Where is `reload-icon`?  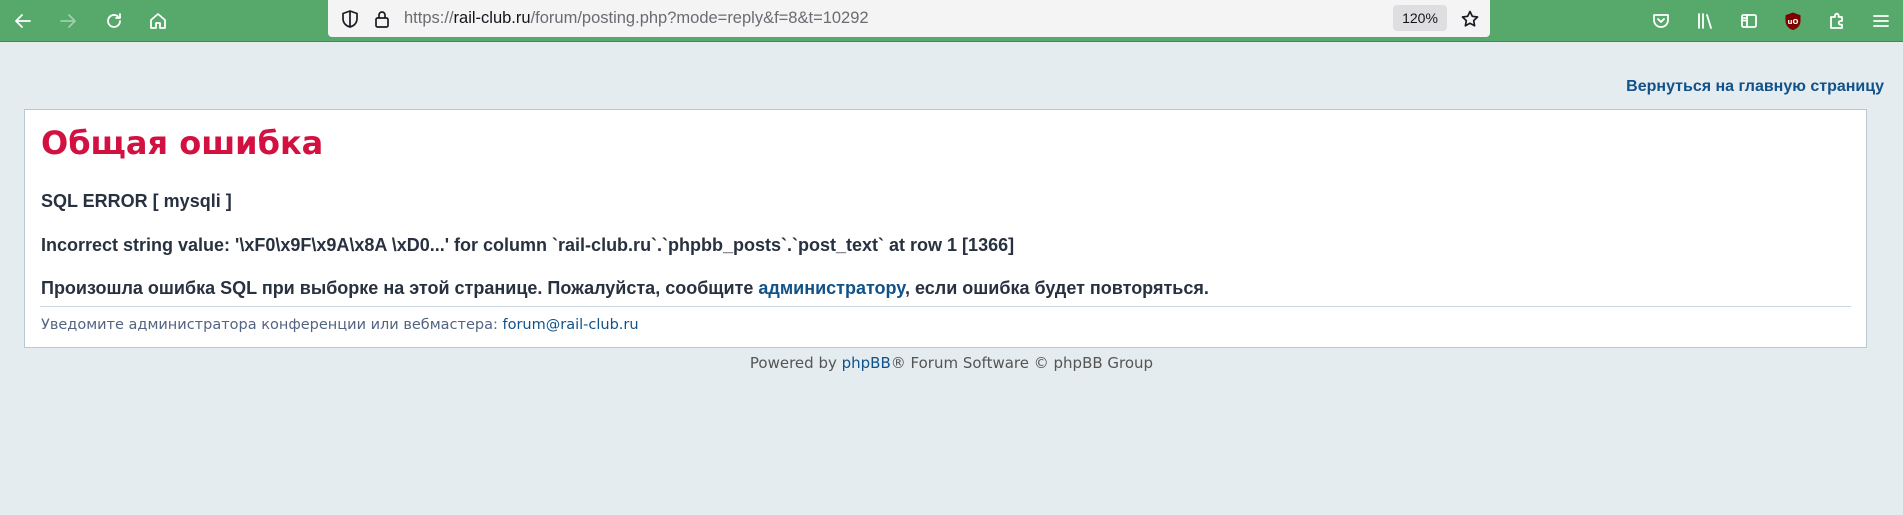
reload-icon is located at coordinates (114, 20).